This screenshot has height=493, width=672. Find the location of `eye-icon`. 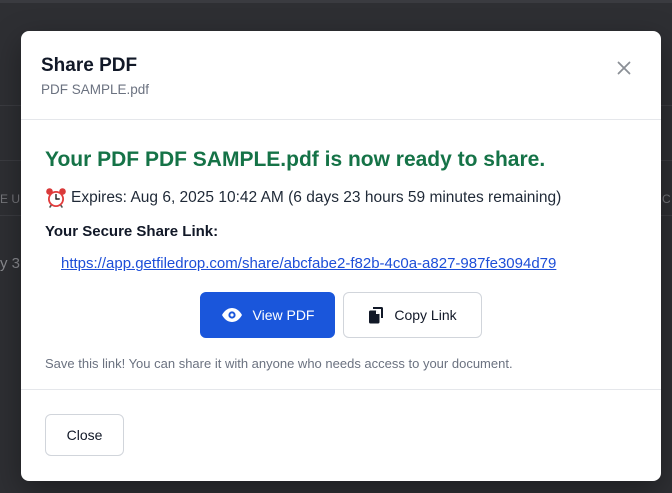

eye-icon is located at coordinates (232, 315).